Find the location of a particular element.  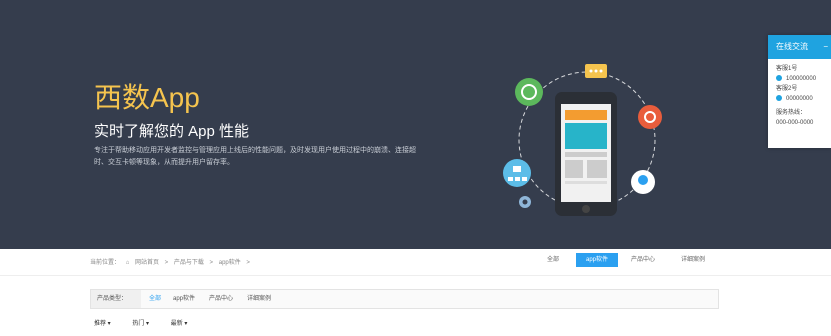

hotline-value: 000-000-0000 is located at coordinates (795, 123).